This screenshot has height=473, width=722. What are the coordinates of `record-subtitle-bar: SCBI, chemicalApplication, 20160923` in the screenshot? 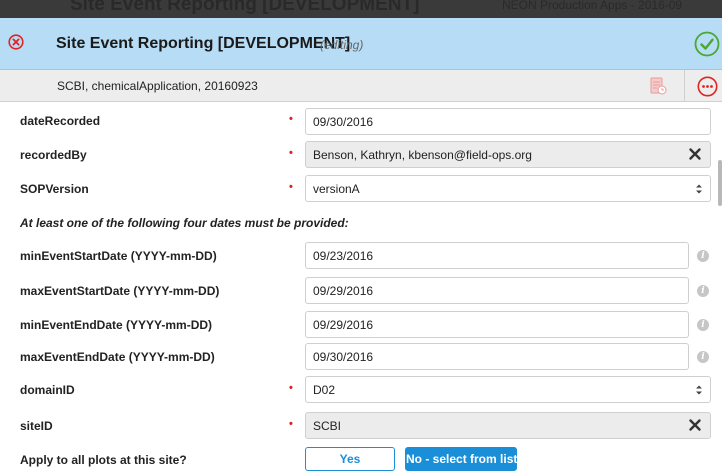 It's located at (361, 86).